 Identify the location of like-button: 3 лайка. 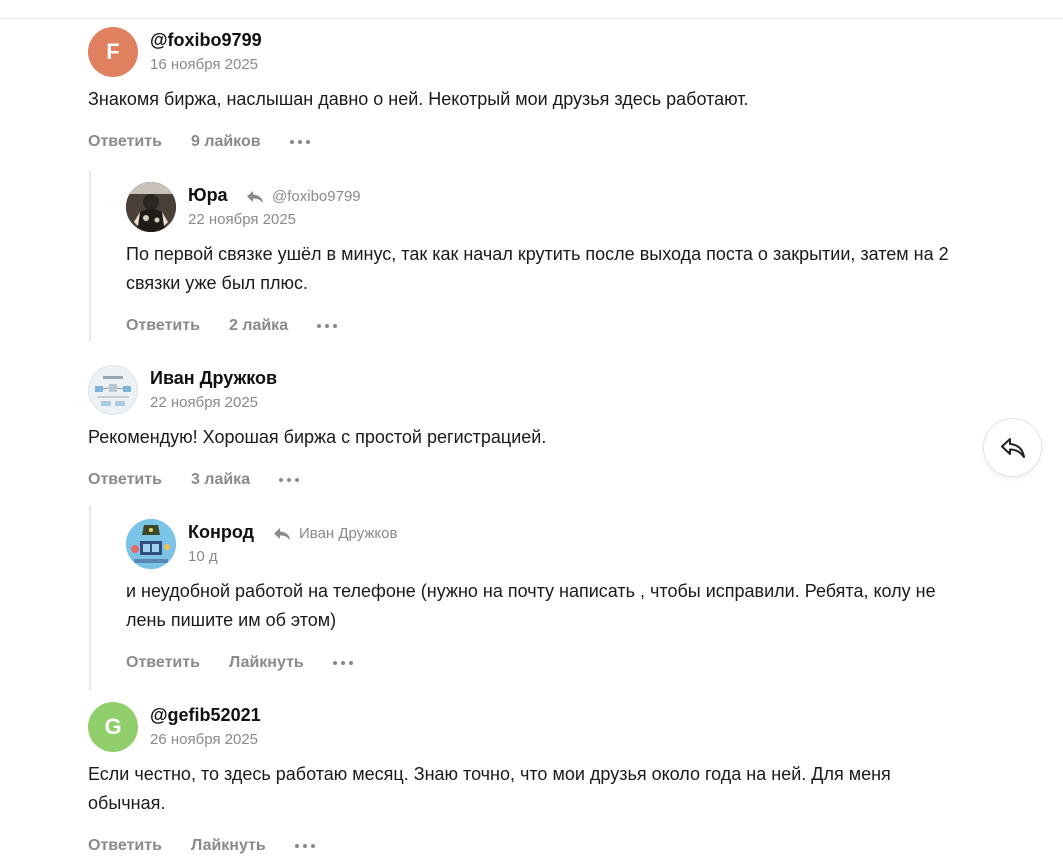
(220, 480).